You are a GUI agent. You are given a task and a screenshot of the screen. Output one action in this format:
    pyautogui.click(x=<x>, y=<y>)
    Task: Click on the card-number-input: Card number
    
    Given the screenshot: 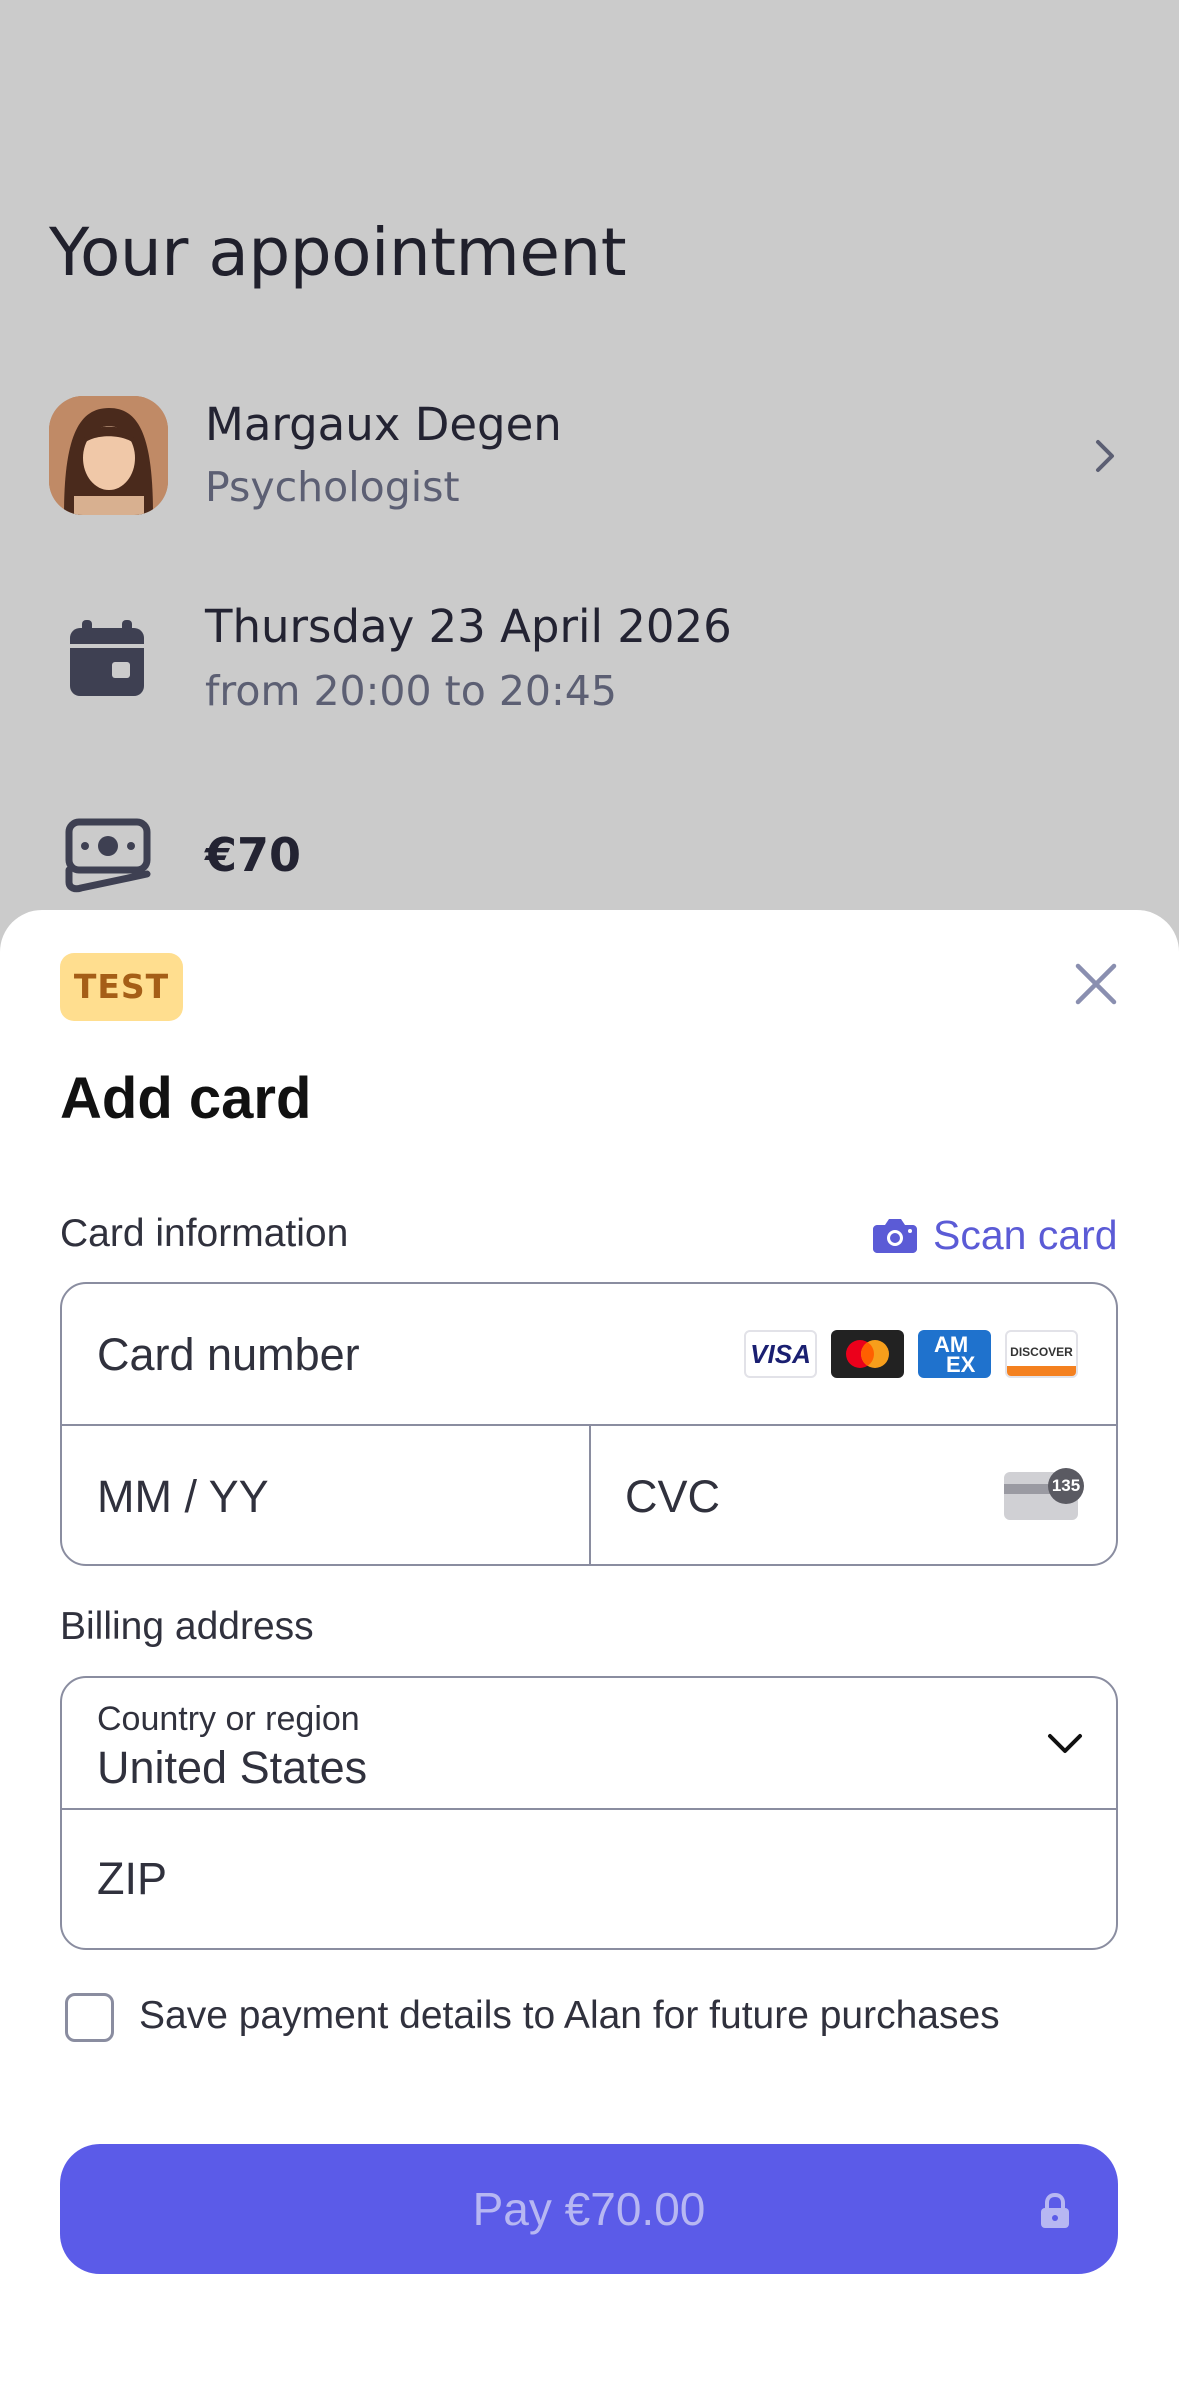 What is the action you would take?
    pyautogui.click(x=228, y=1355)
    